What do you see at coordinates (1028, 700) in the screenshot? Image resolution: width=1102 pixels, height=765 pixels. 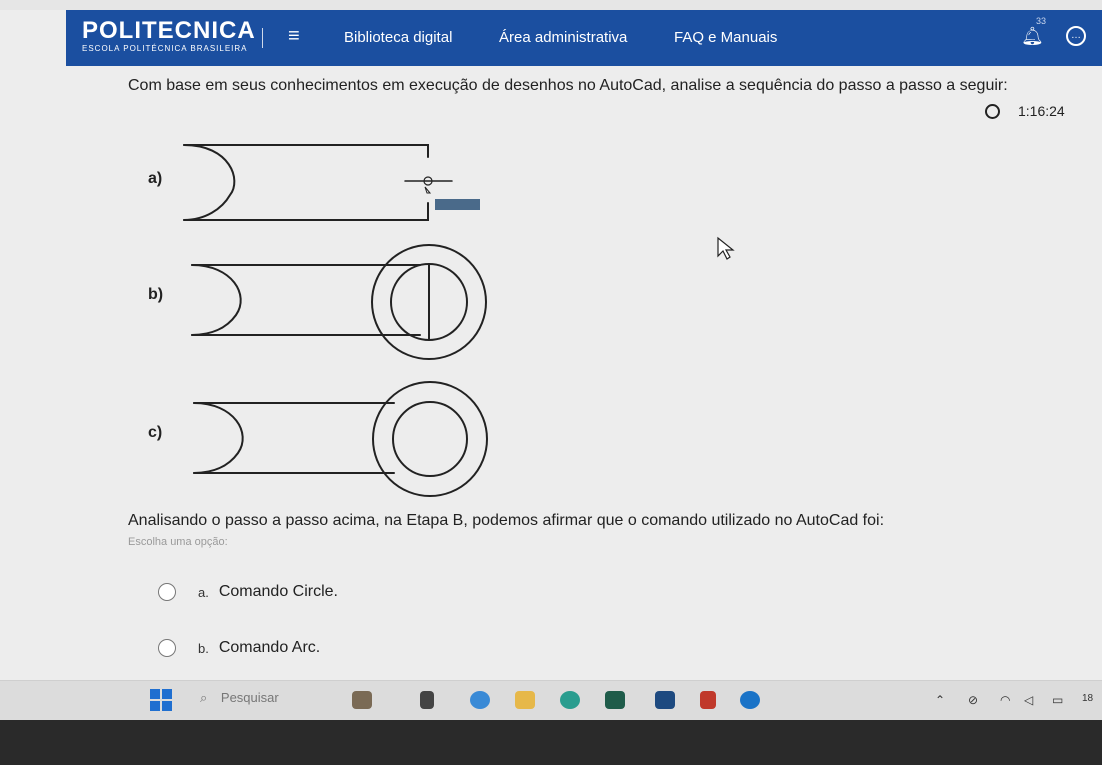 I see `volume-icon: ◁` at bounding box center [1028, 700].